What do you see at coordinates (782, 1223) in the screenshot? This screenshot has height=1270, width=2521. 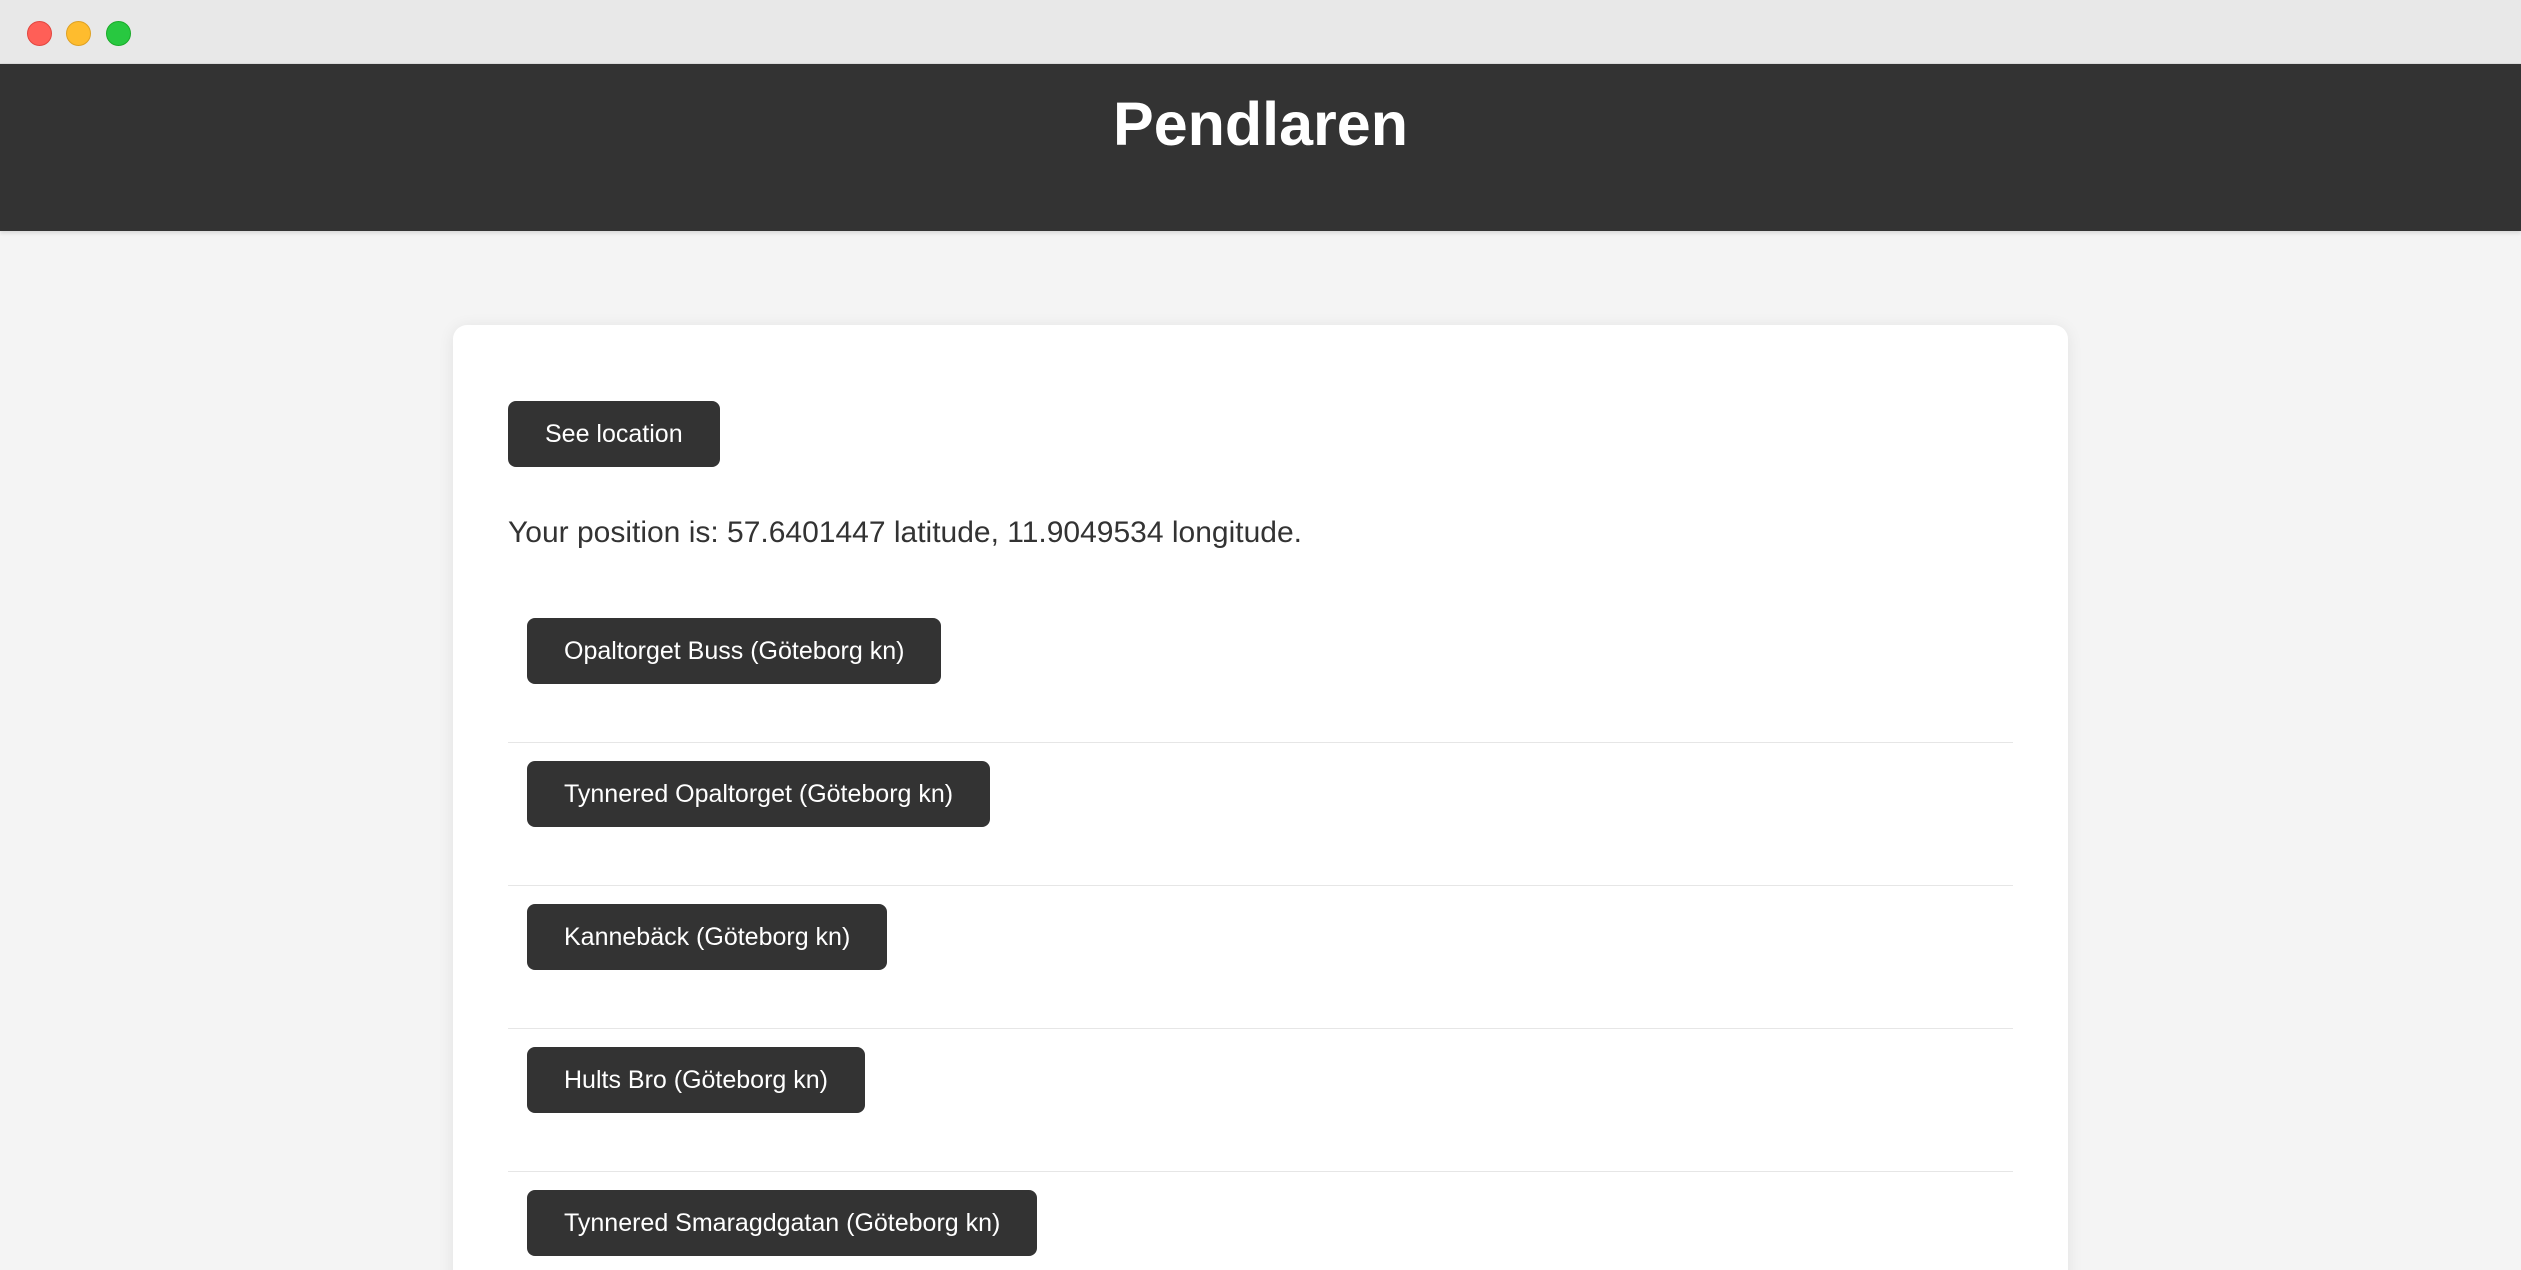 I see `stop-button: Tynnered Smaragdgatan (Göteborg kn)` at bounding box center [782, 1223].